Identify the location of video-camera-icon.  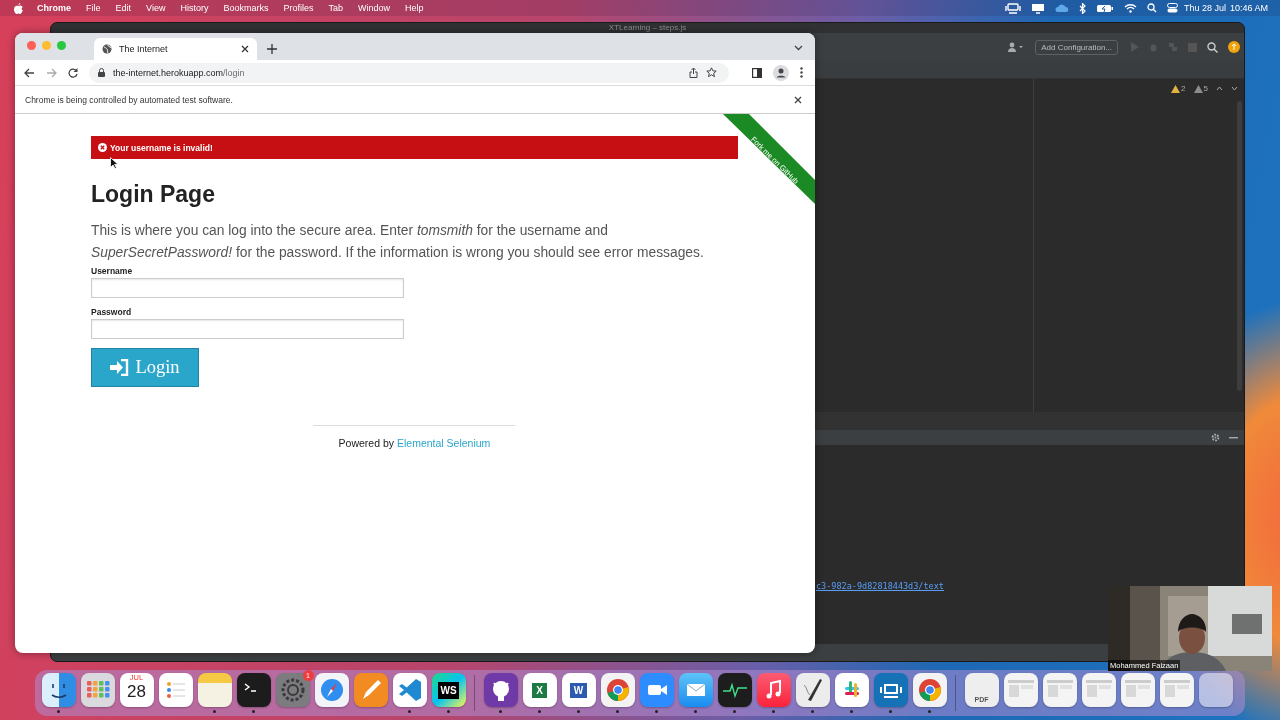
(656, 693).